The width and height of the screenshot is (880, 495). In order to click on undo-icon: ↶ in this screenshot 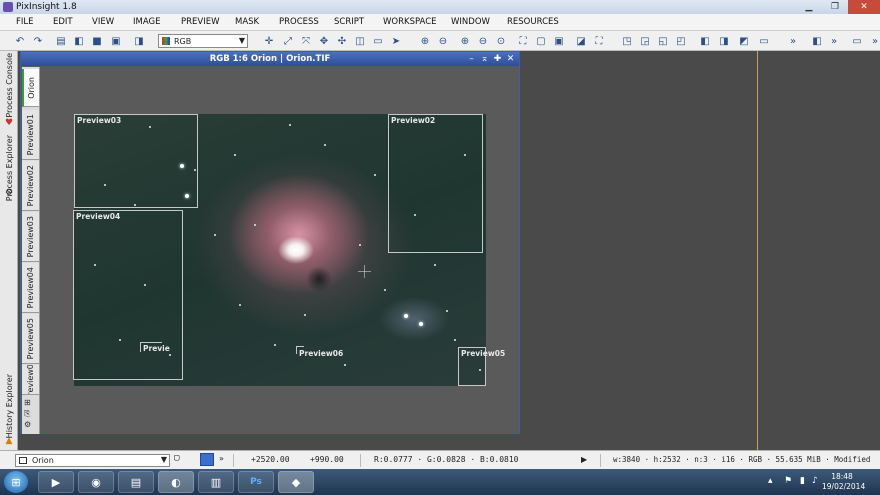, I will do `click(20, 41)`.